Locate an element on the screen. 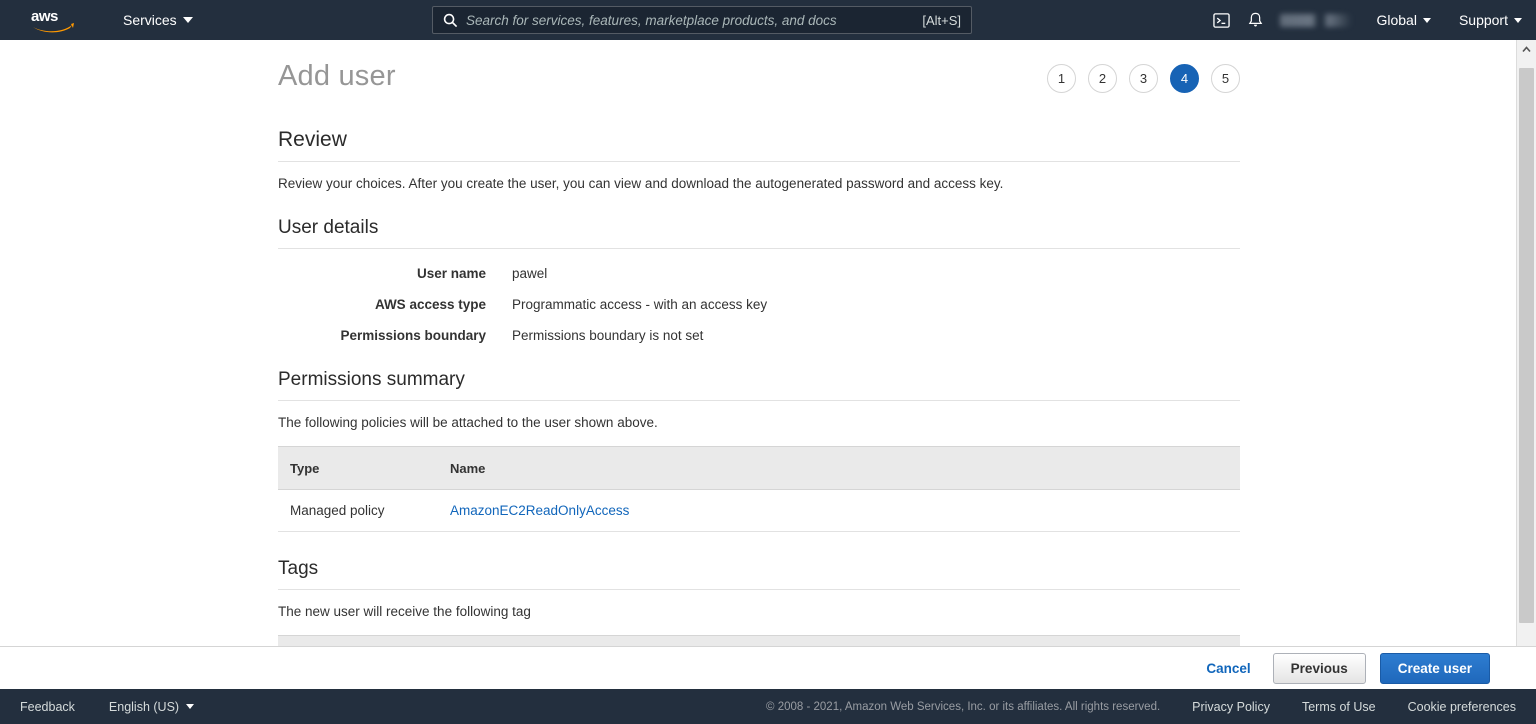  table-header-row: Key Value is located at coordinates (759, 640).